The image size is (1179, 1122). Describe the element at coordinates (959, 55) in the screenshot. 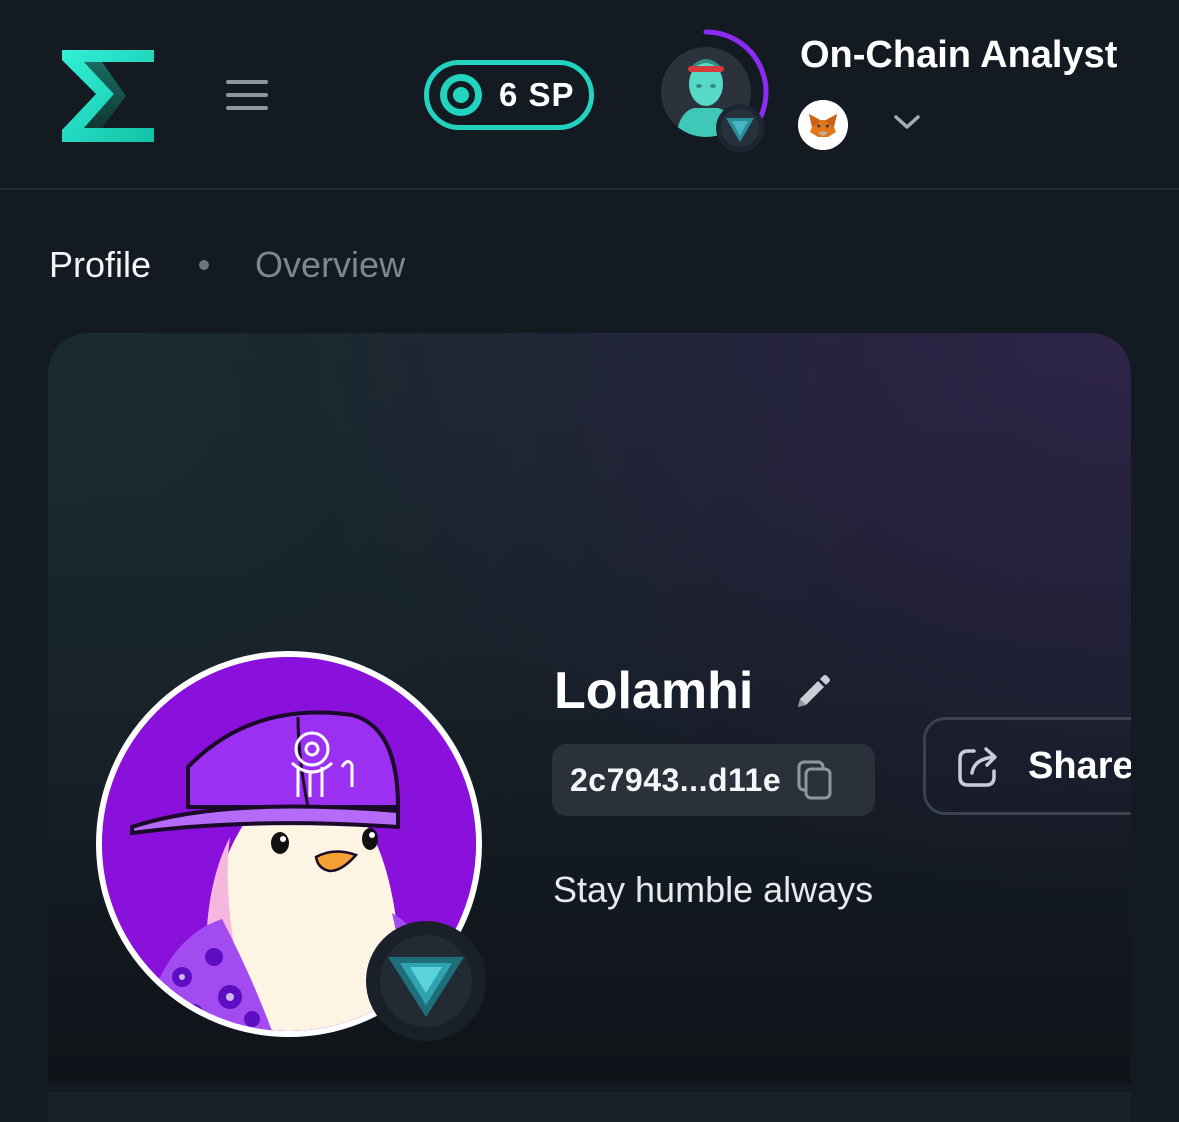

I see `user-name: On-Chain Analyst` at that location.